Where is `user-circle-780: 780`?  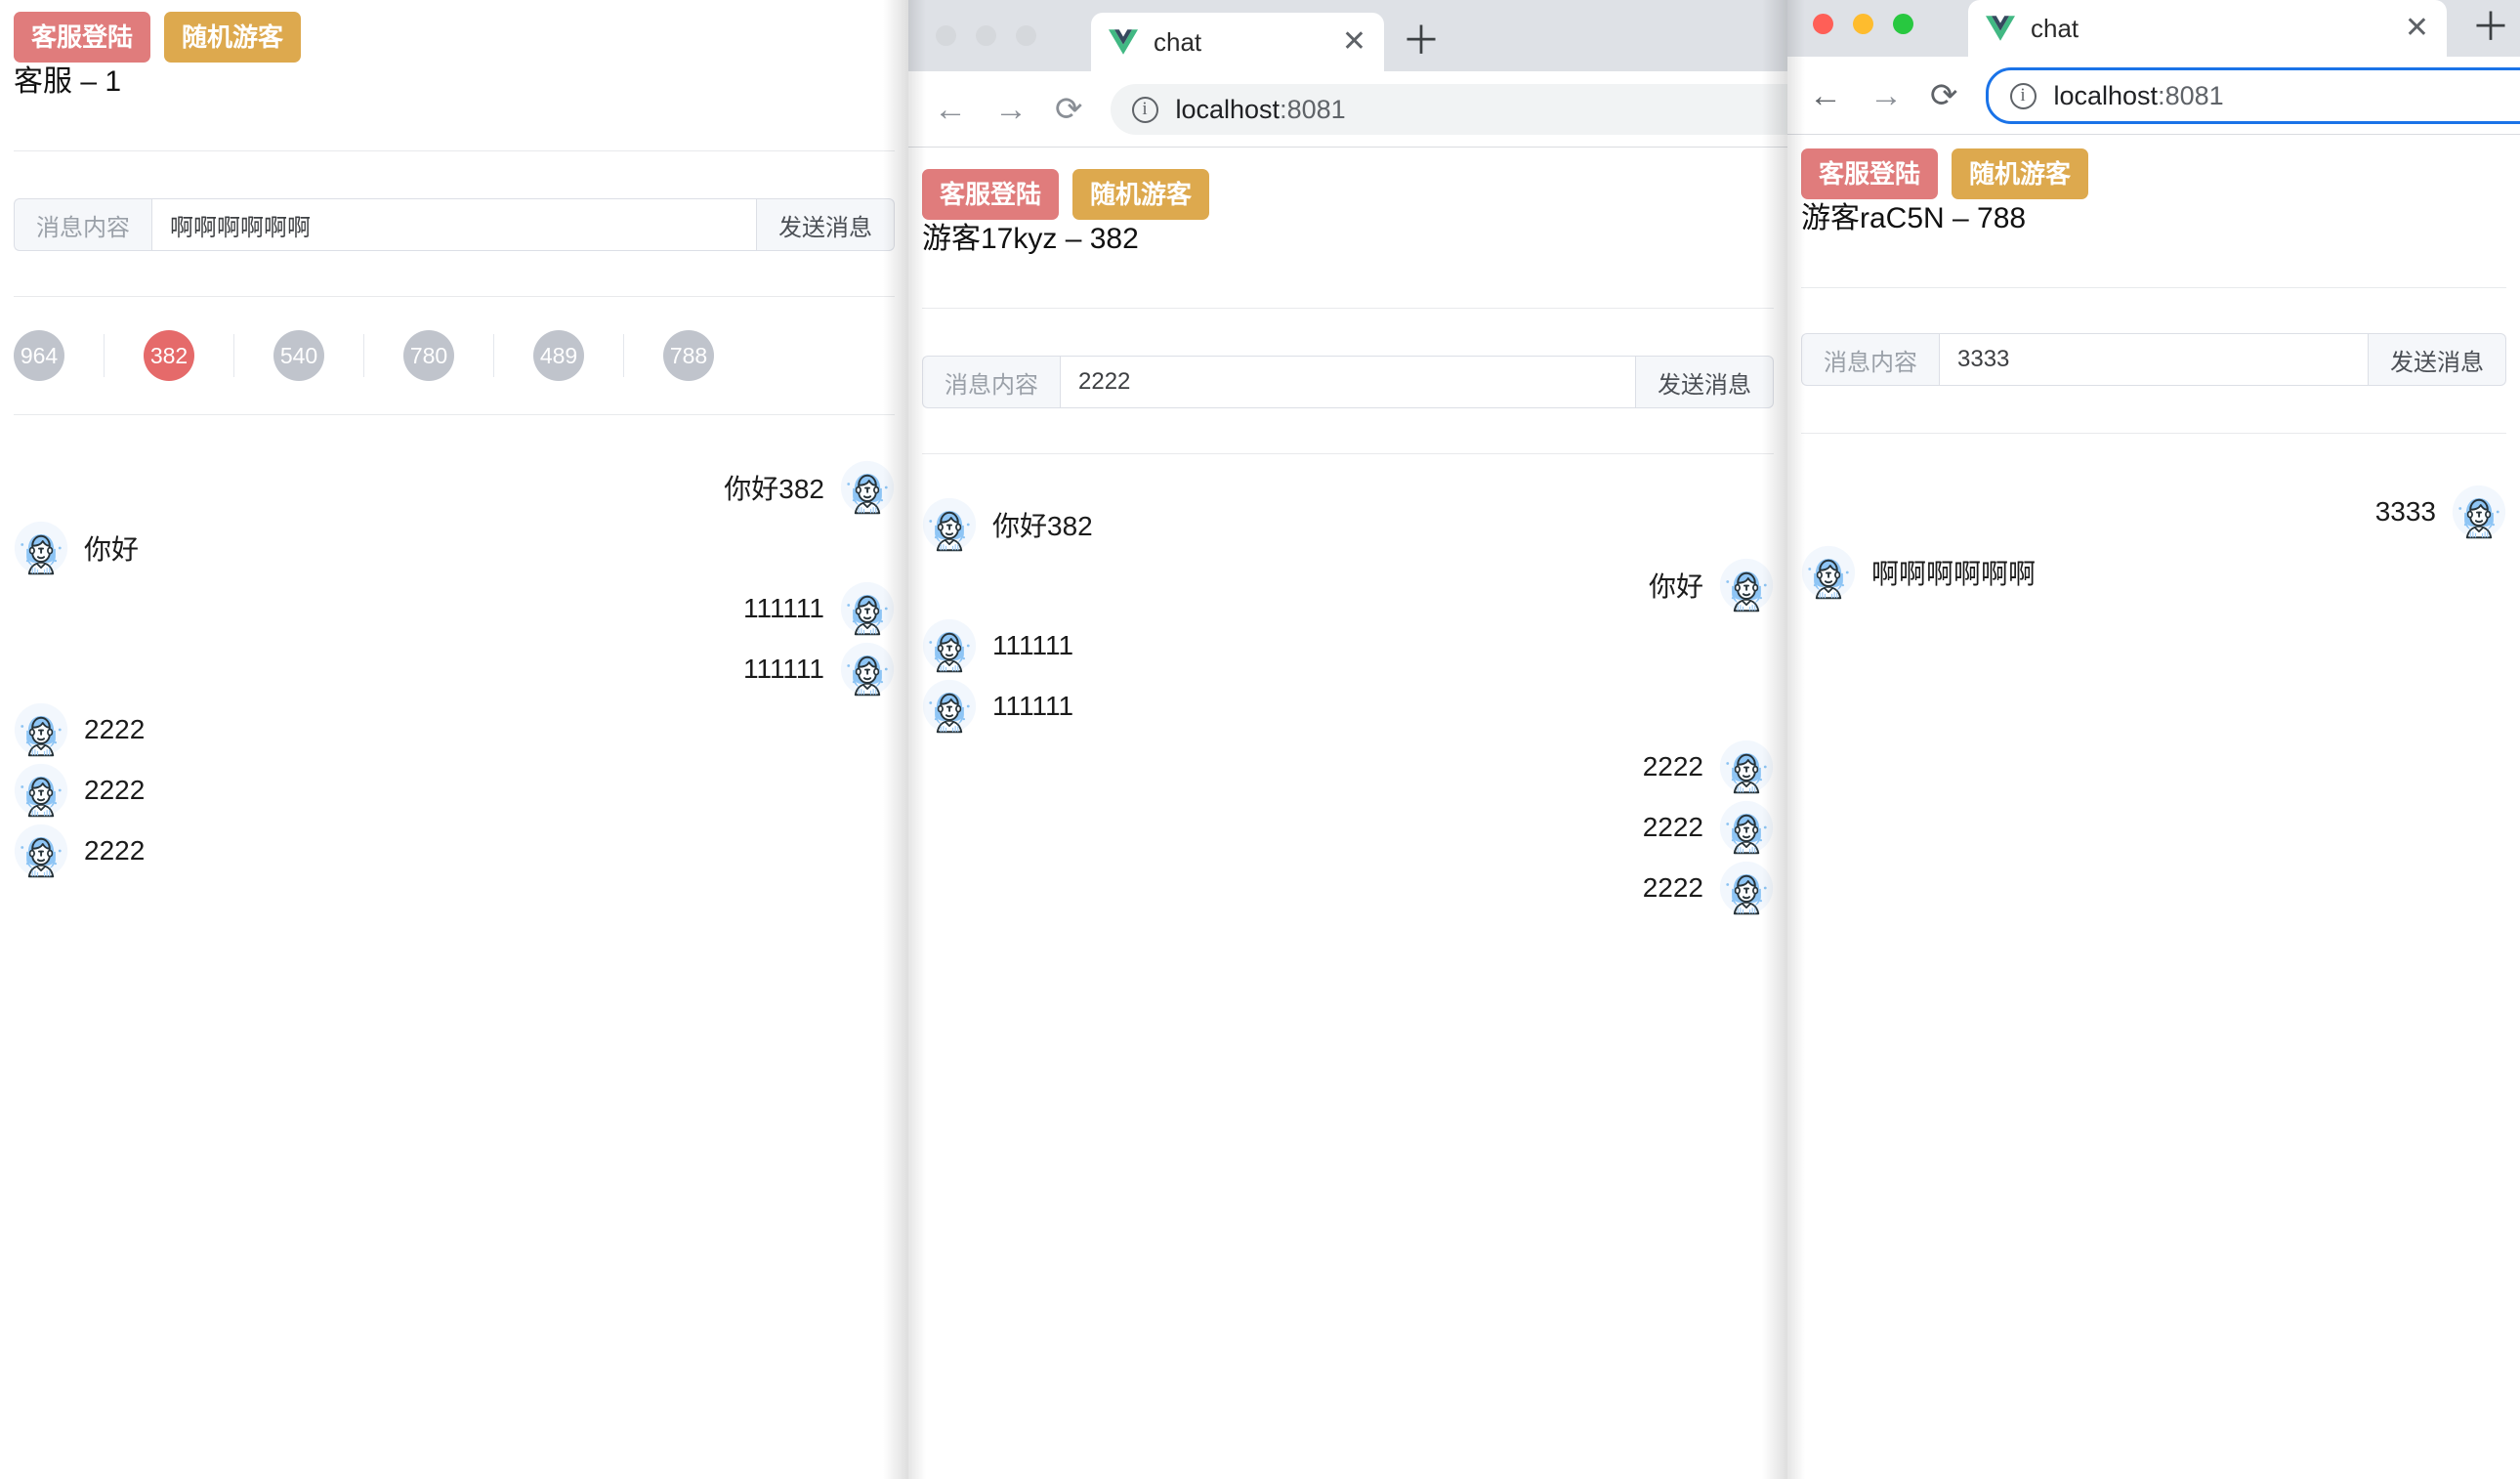 user-circle-780: 780 is located at coordinates (428, 356).